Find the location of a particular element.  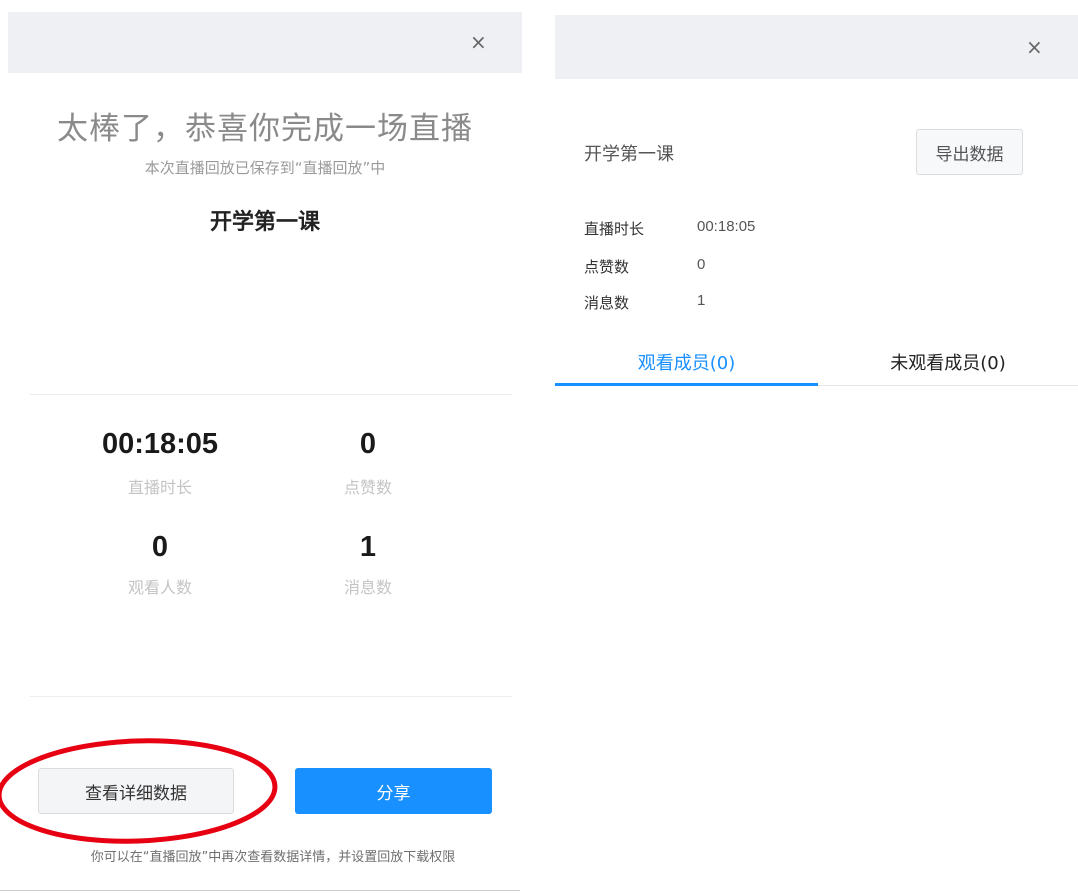

replay-saved-note: 本次直播回放已保存到“直播回放”中 is located at coordinates (265, 168).